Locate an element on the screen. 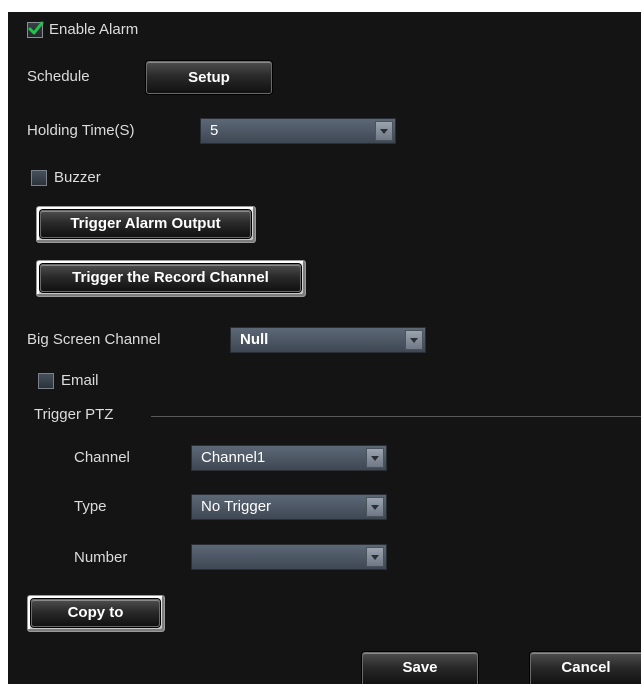 This screenshot has width=641, height=684. checkmark-icon is located at coordinates (36, 28).